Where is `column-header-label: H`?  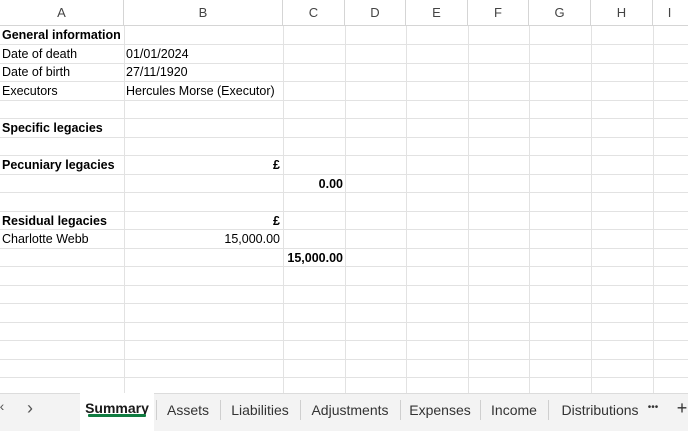
column-header-label: H is located at coordinates (621, 12).